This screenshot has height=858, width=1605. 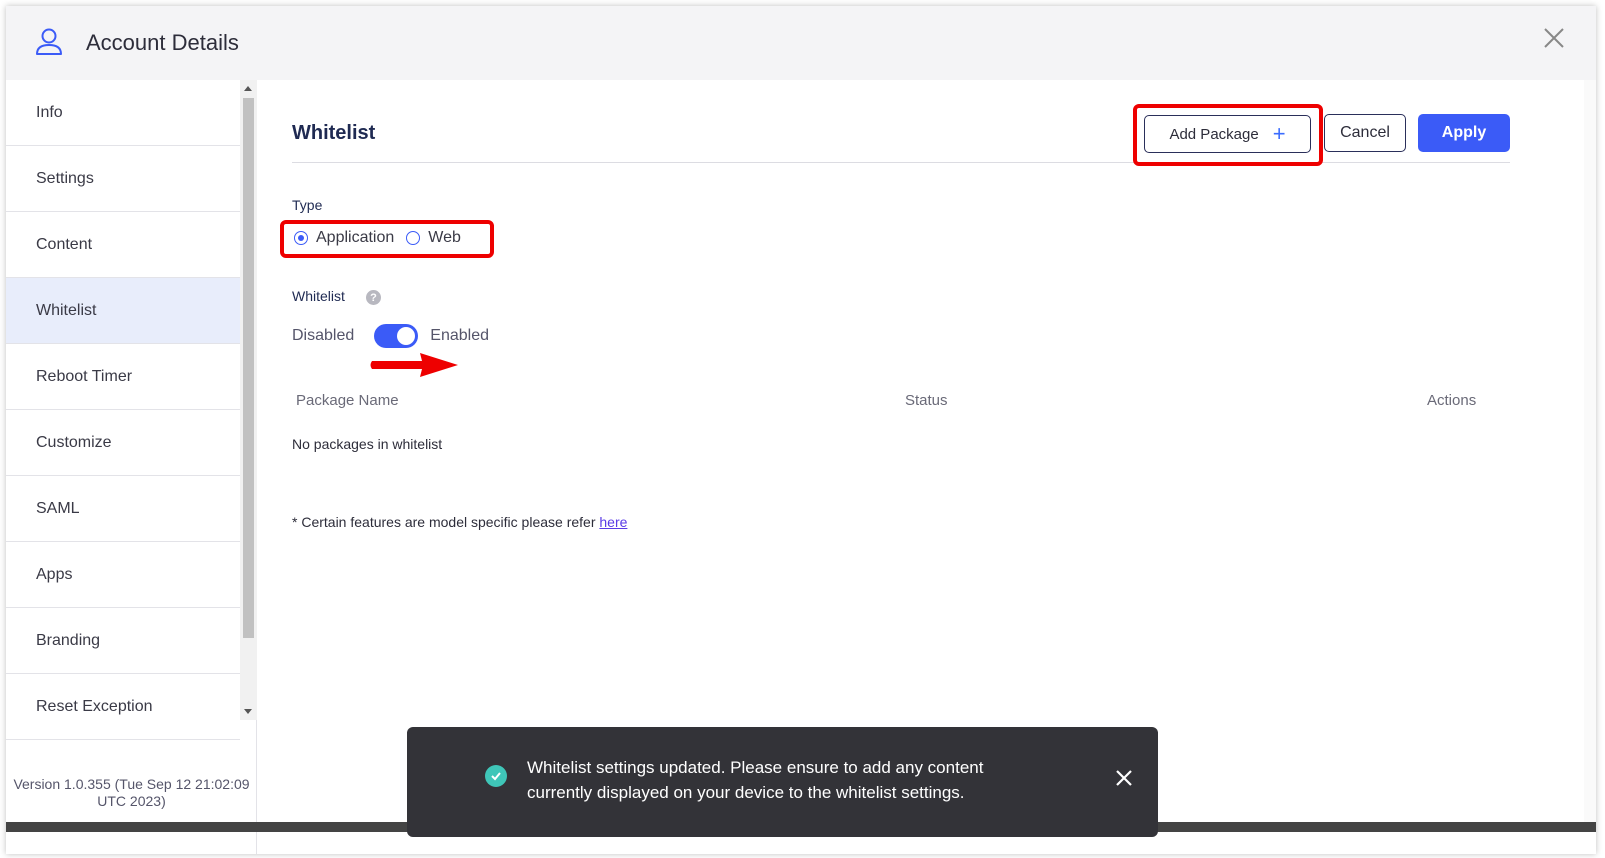 What do you see at coordinates (396, 336) in the screenshot?
I see `whitelist-toggle` at bounding box center [396, 336].